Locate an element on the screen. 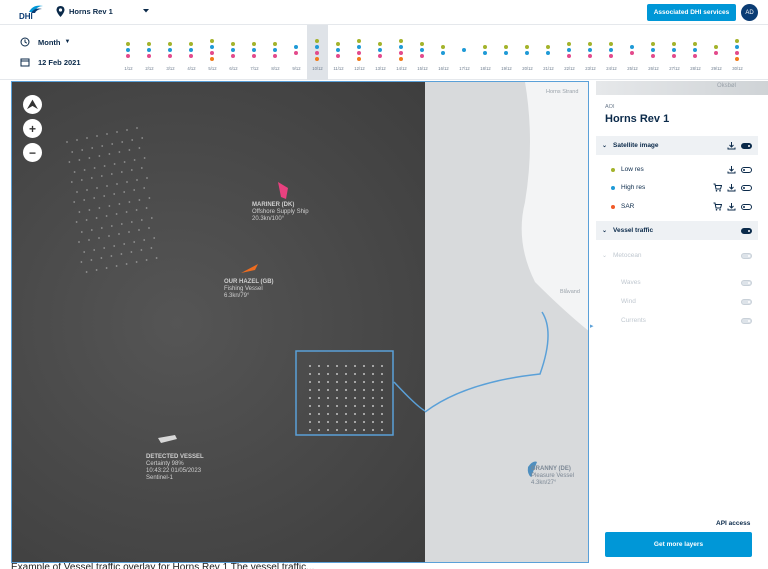  wind-toggle is located at coordinates (746, 301).